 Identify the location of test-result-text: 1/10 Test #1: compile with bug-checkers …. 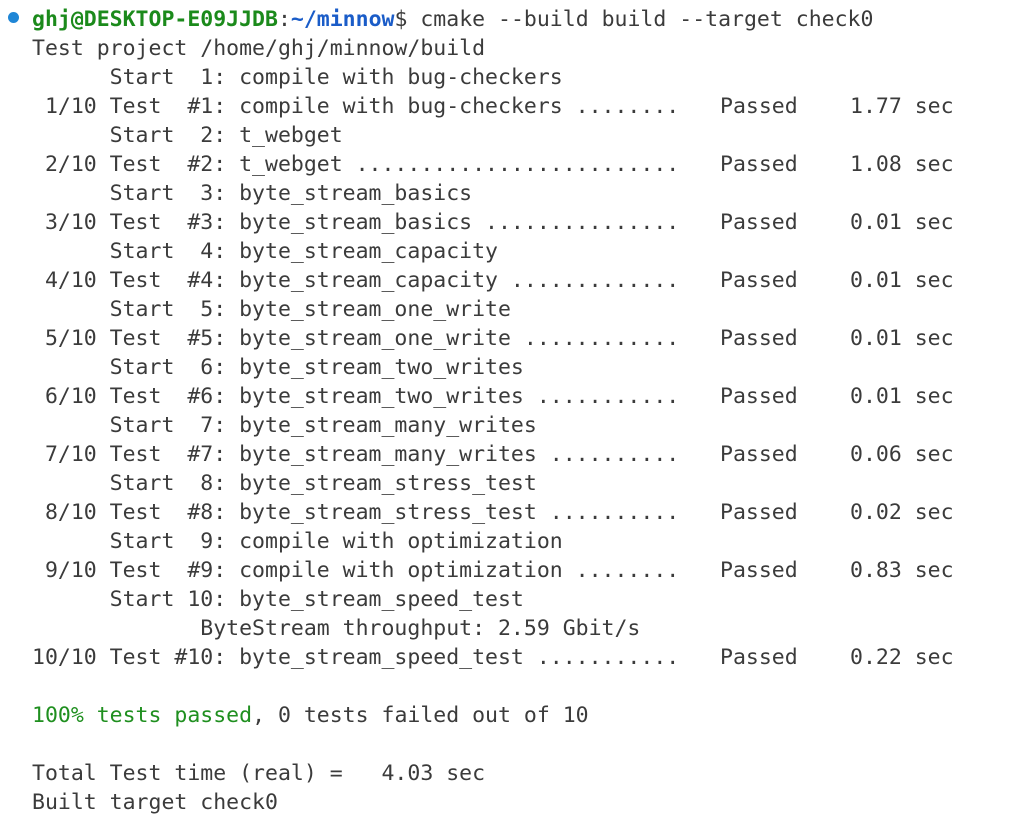
(356, 106).